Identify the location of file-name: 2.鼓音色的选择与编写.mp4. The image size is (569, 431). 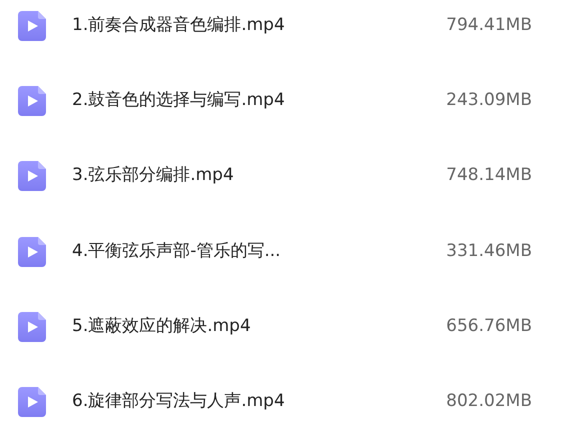
(242, 101).